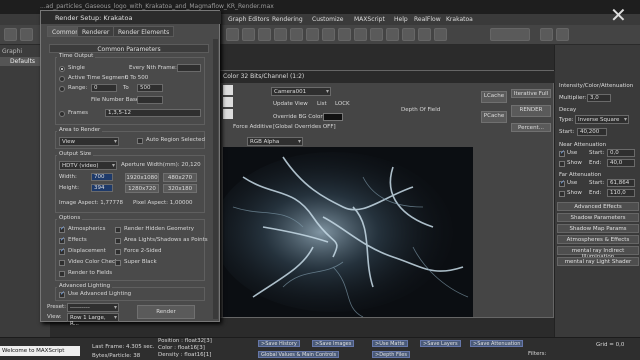  What do you see at coordinates (10, 34) in the screenshot?
I see `link-icon` at bounding box center [10, 34].